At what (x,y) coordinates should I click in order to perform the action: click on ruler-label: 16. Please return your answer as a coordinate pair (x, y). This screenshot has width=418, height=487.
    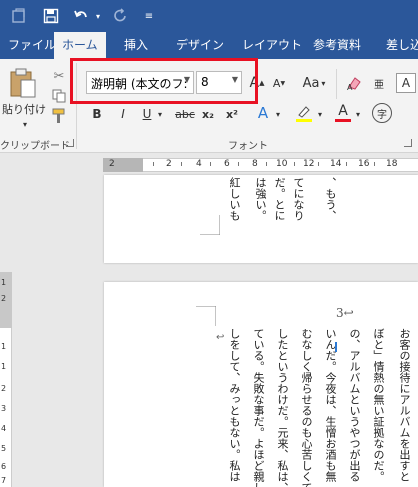
    Looking at the image, I should click on (364, 164).